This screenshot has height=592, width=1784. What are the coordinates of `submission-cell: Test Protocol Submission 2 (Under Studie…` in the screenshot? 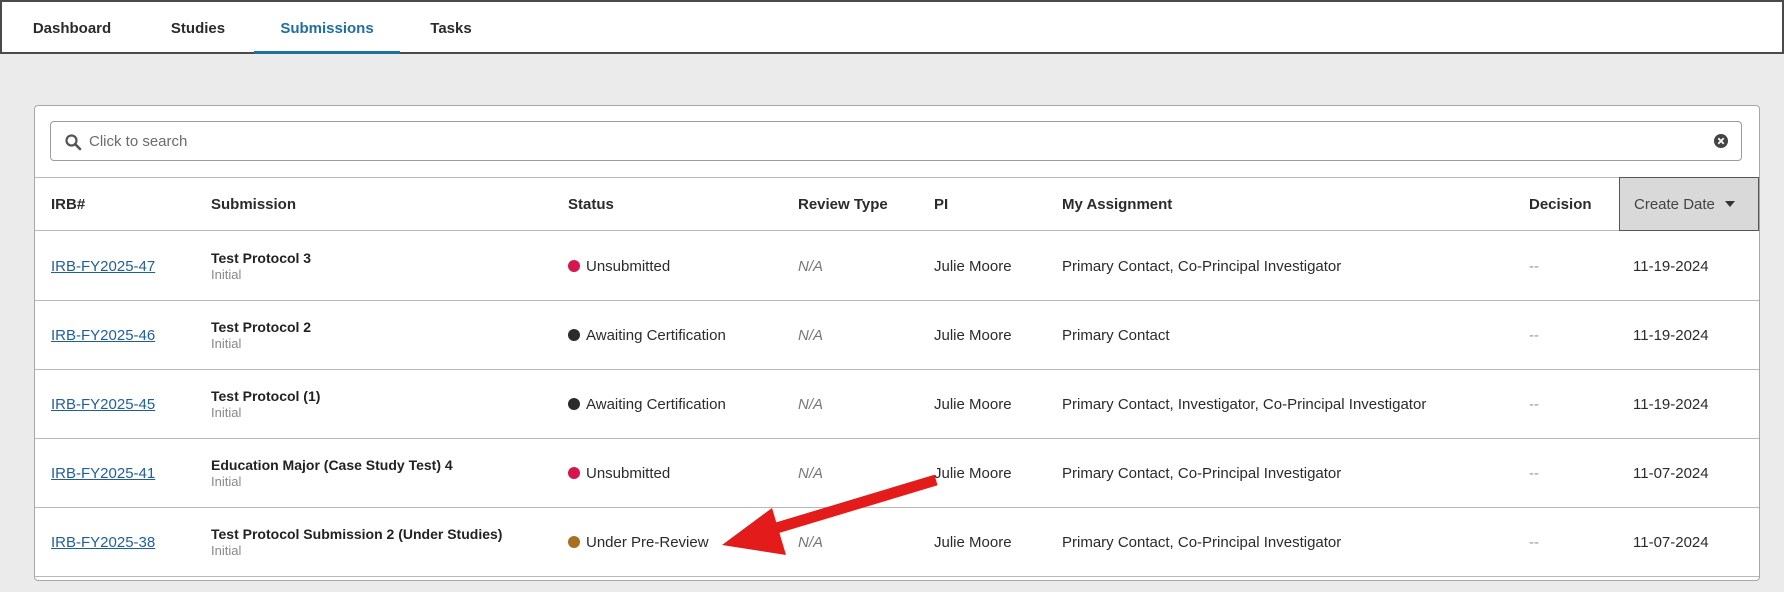 It's located at (356, 542).